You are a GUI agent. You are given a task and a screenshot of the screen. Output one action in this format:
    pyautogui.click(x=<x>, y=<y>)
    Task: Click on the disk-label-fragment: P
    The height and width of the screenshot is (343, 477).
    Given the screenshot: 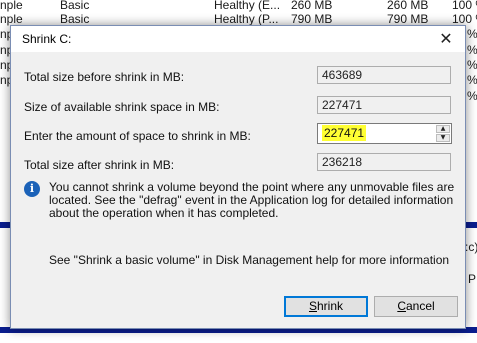 What is the action you would take?
    pyautogui.click(x=472, y=279)
    